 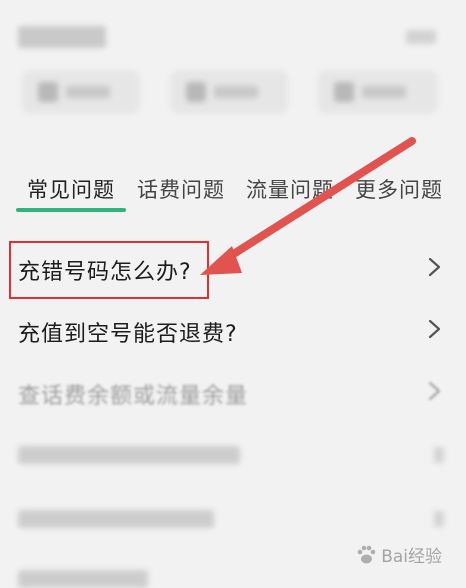 I want to click on watermark-logo: Bai经验, so click(x=398, y=554).